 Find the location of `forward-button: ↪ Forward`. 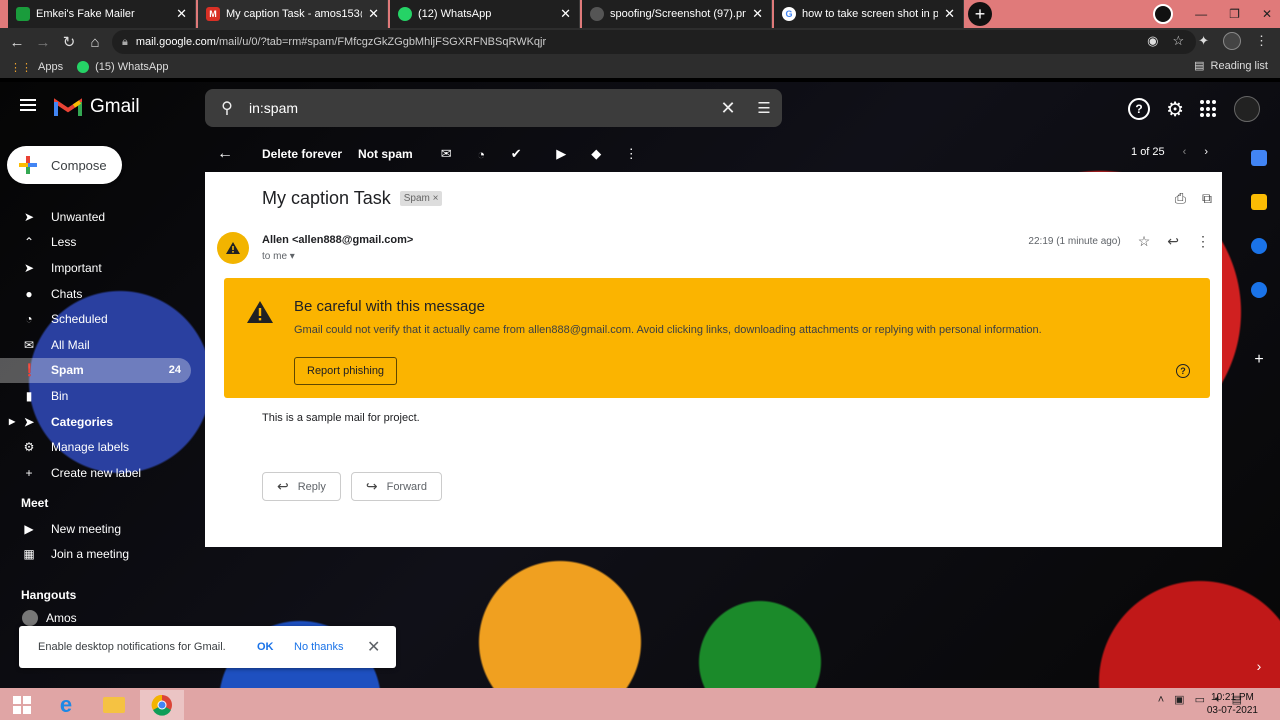

forward-button: ↪ Forward is located at coordinates (396, 486).